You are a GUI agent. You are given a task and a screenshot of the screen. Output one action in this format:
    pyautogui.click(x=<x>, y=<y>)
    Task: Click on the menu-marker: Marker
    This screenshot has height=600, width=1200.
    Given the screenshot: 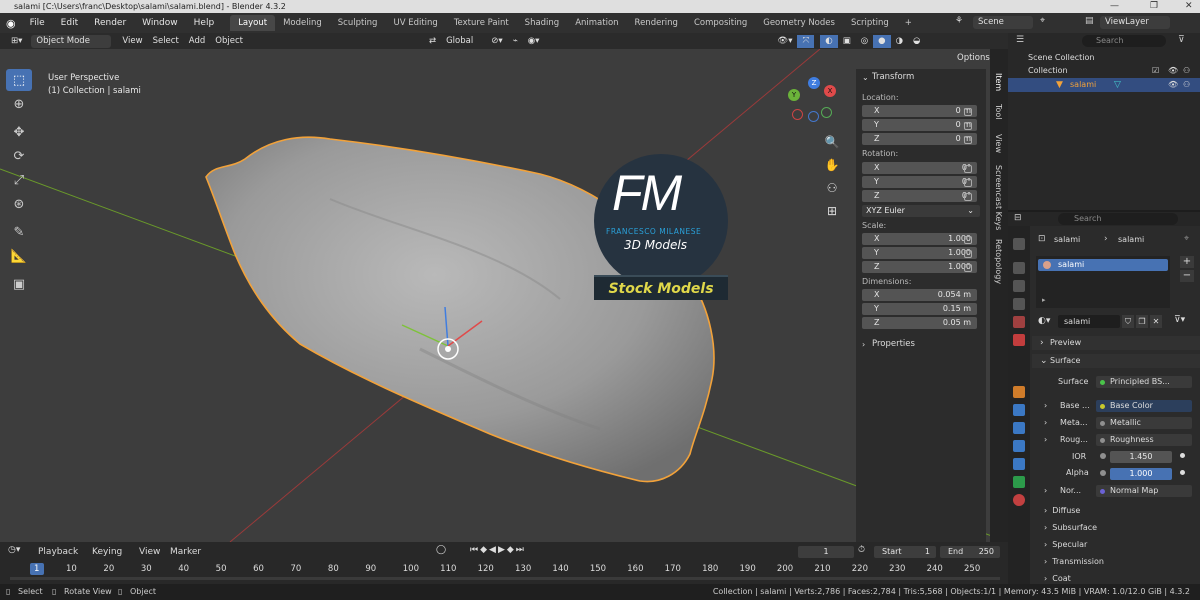 What is the action you would take?
    pyautogui.click(x=185, y=552)
    